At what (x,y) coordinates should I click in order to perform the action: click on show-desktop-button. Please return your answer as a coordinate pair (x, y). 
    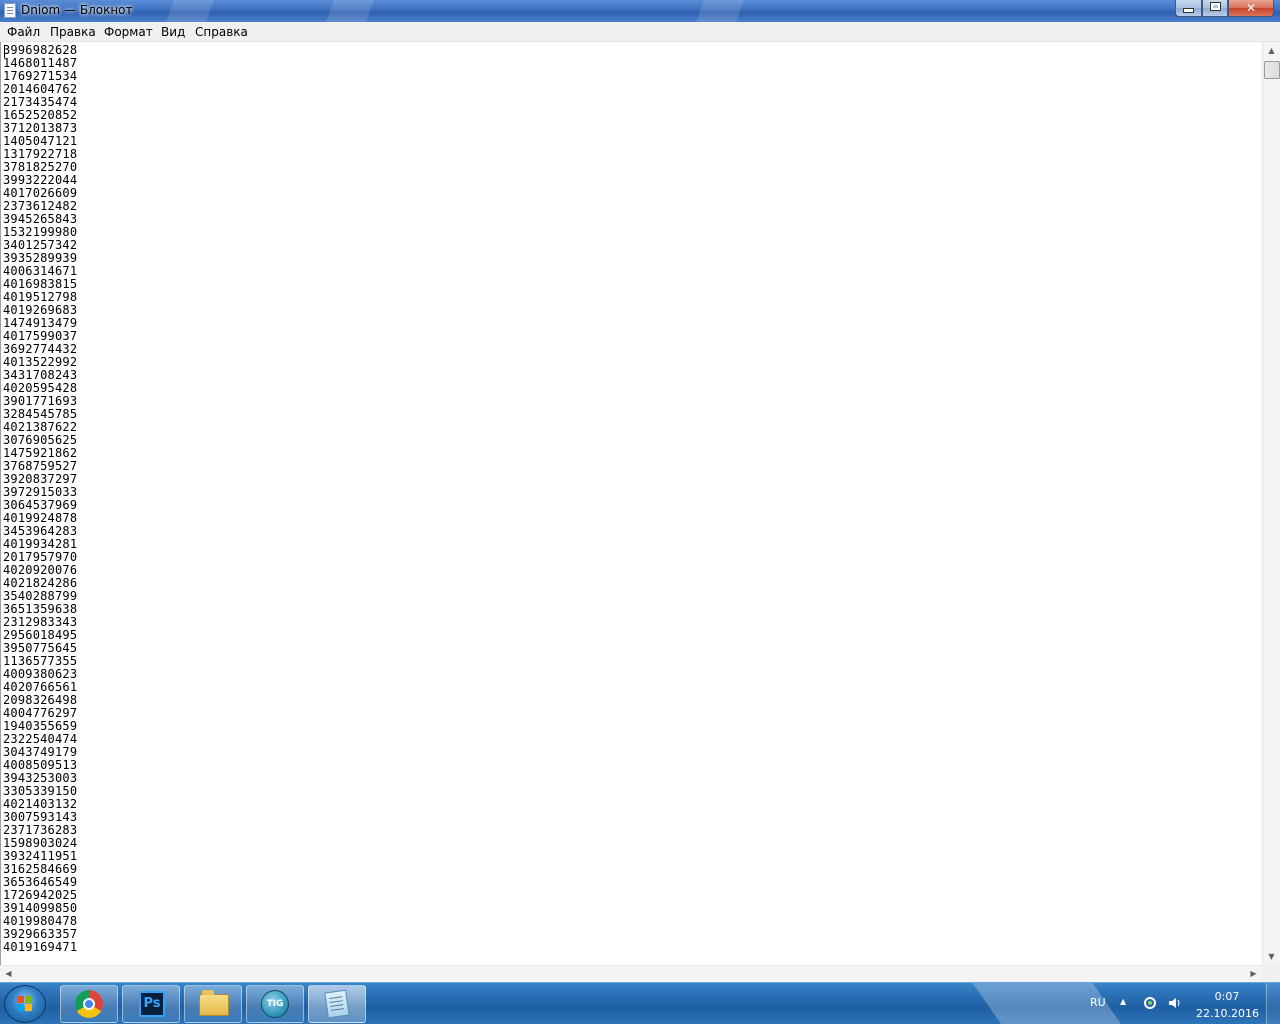
    Looking at the image, I should click on (1273, 1003).